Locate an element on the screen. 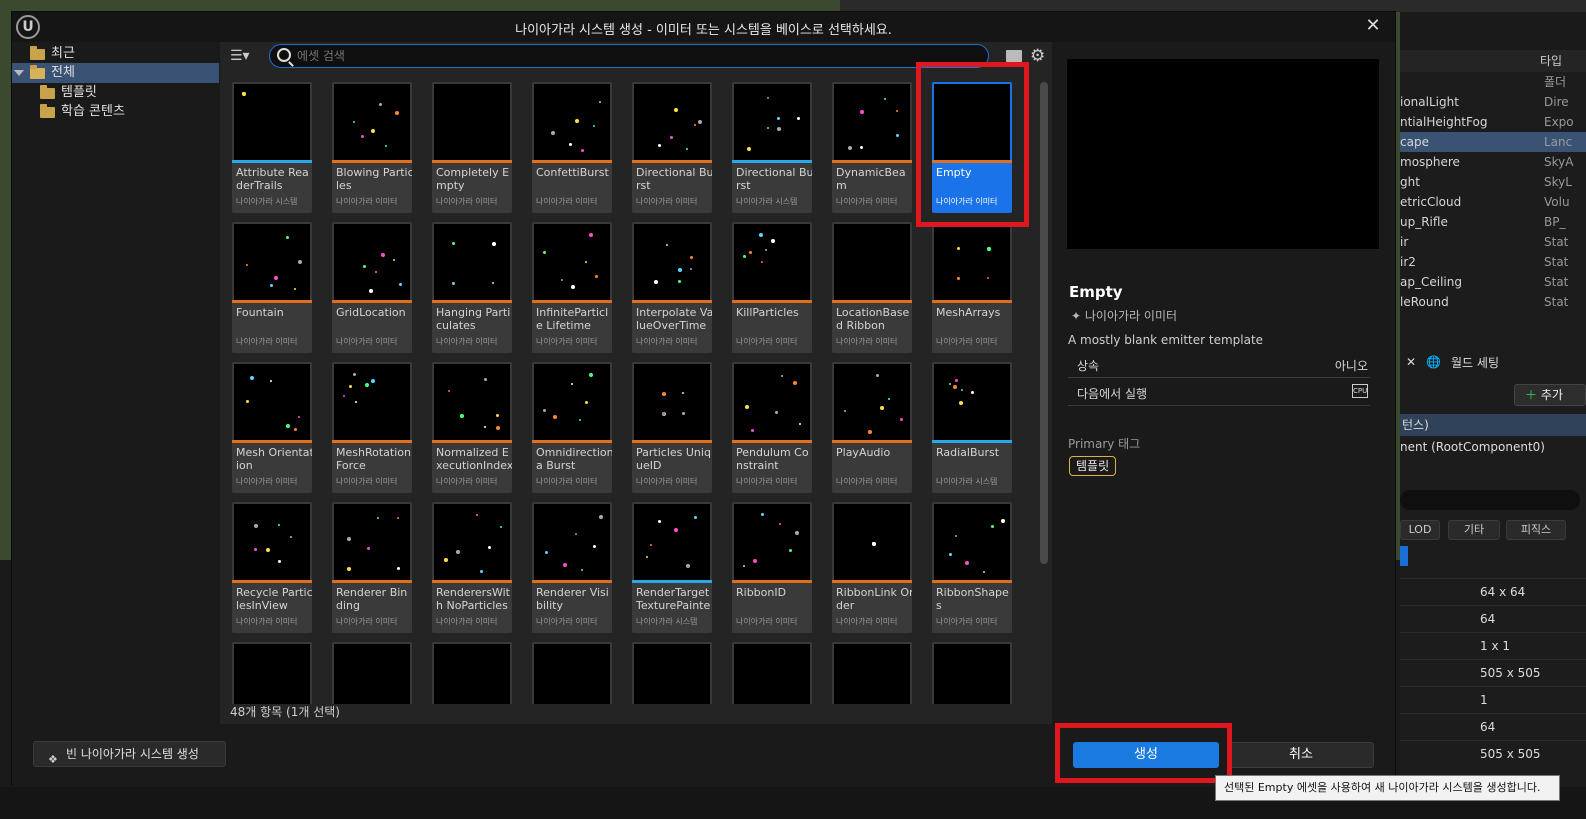  asset-tile-name: Attribute ReaderTrails is located at coordinates (272, 179).